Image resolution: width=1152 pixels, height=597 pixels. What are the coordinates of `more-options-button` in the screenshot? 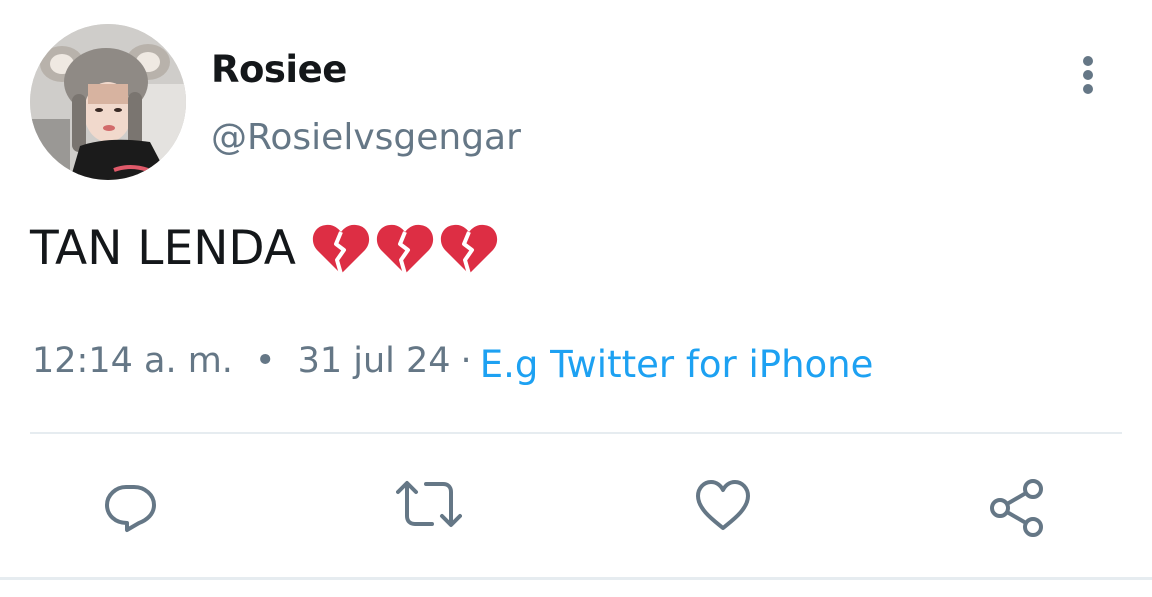 It's located at (1088, 75).